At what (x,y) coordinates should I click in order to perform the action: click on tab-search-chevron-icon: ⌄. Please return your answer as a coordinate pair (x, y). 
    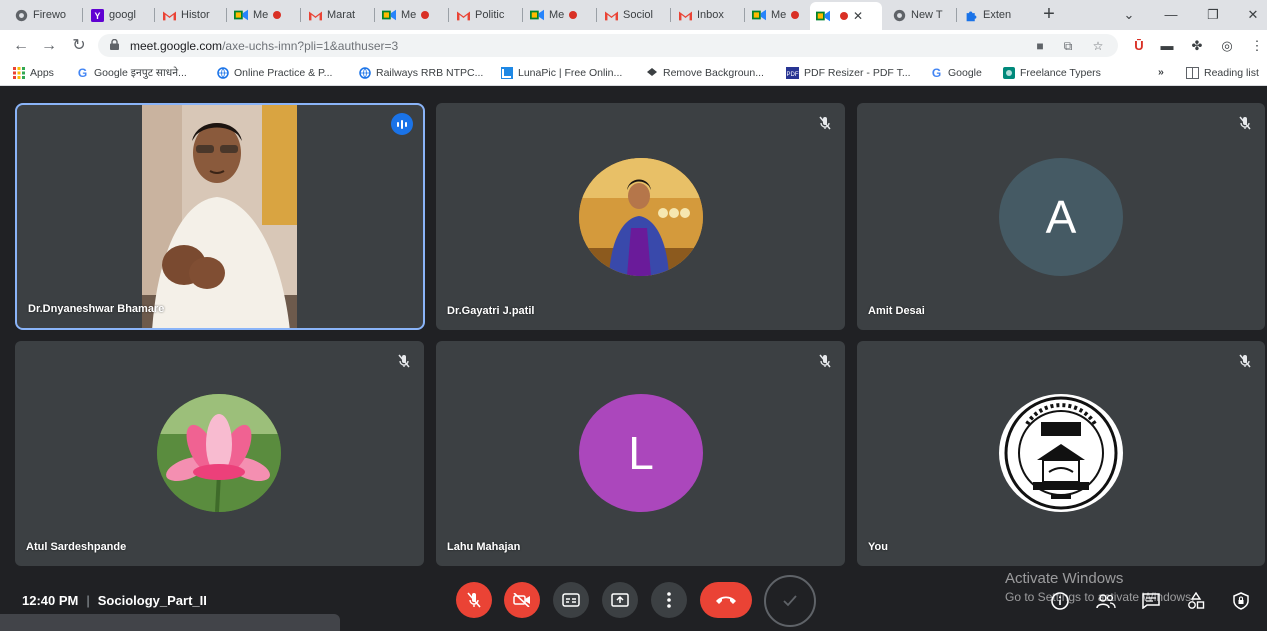
    Looking at the image, I should click on (1129, 15).